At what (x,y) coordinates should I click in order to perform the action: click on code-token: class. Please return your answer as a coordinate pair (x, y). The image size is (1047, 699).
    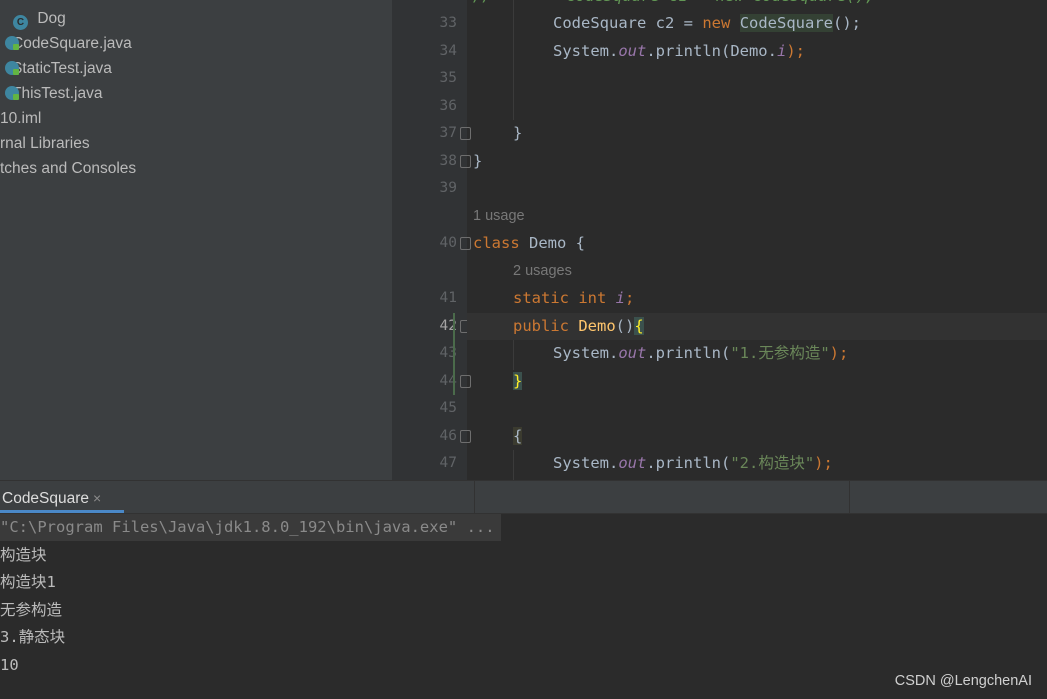
    Looking at the image, I should click on (496, 243).